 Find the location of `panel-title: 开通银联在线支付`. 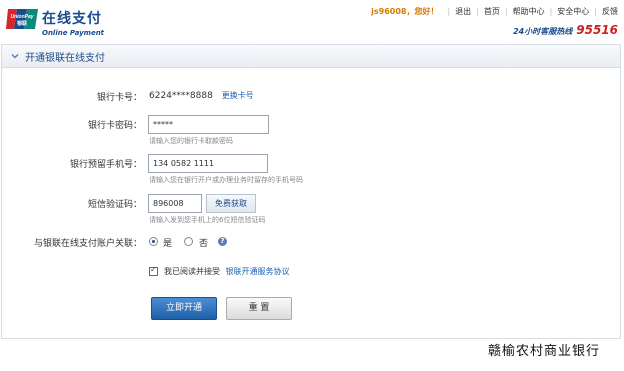

panel-title: 开通银联在线支付 is located at coordinates (65, 58).